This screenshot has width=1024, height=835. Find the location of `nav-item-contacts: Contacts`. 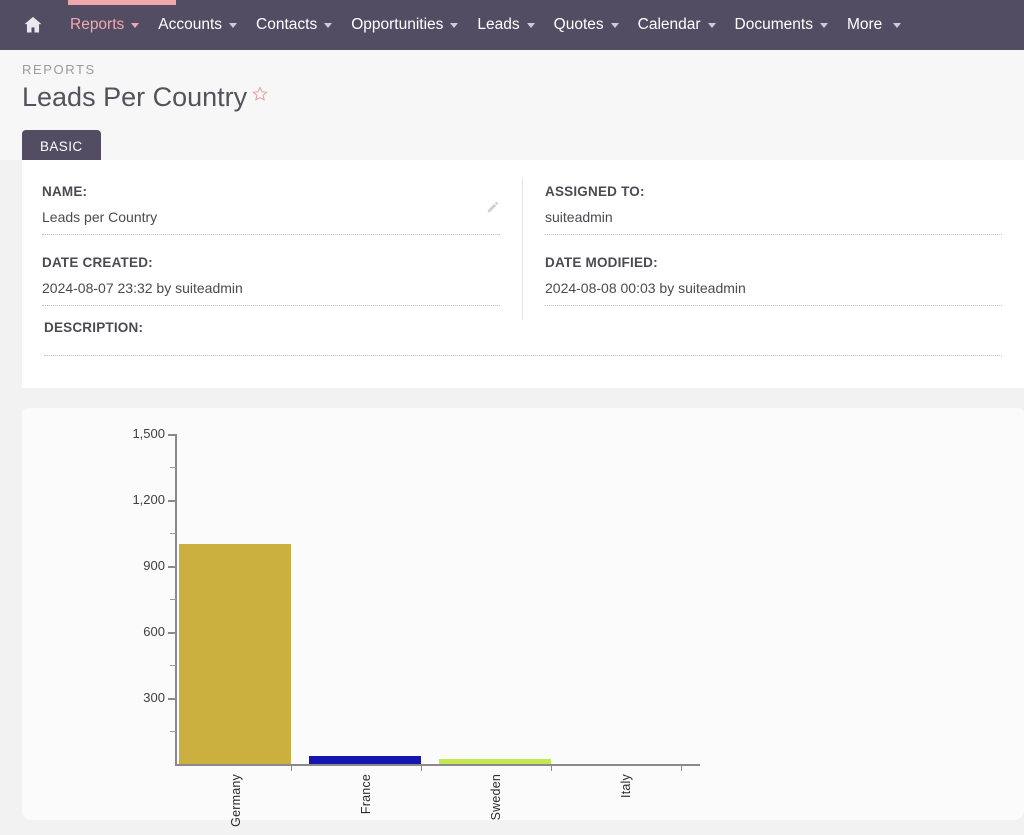

nav-item-contacts: Contacts is located at coordinates (294, 25).